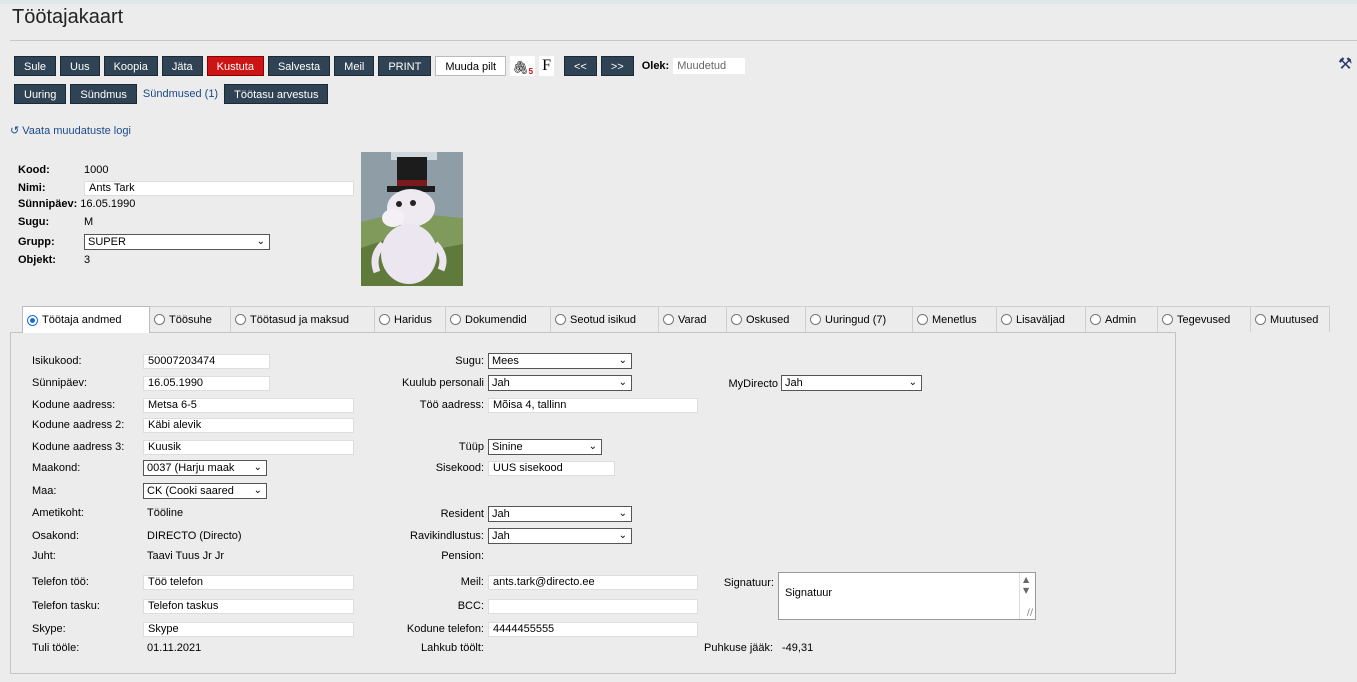 The image size is (1357, 682). What do you see at coordinates (794, 383) in the screenshot?
I see `mydirecto-select-value: Jah` at bounding box center [794, 383].